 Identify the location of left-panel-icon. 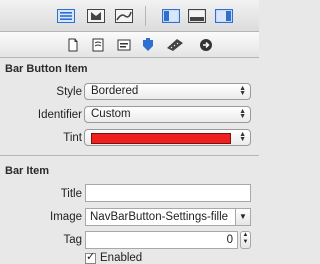
(171, 16).